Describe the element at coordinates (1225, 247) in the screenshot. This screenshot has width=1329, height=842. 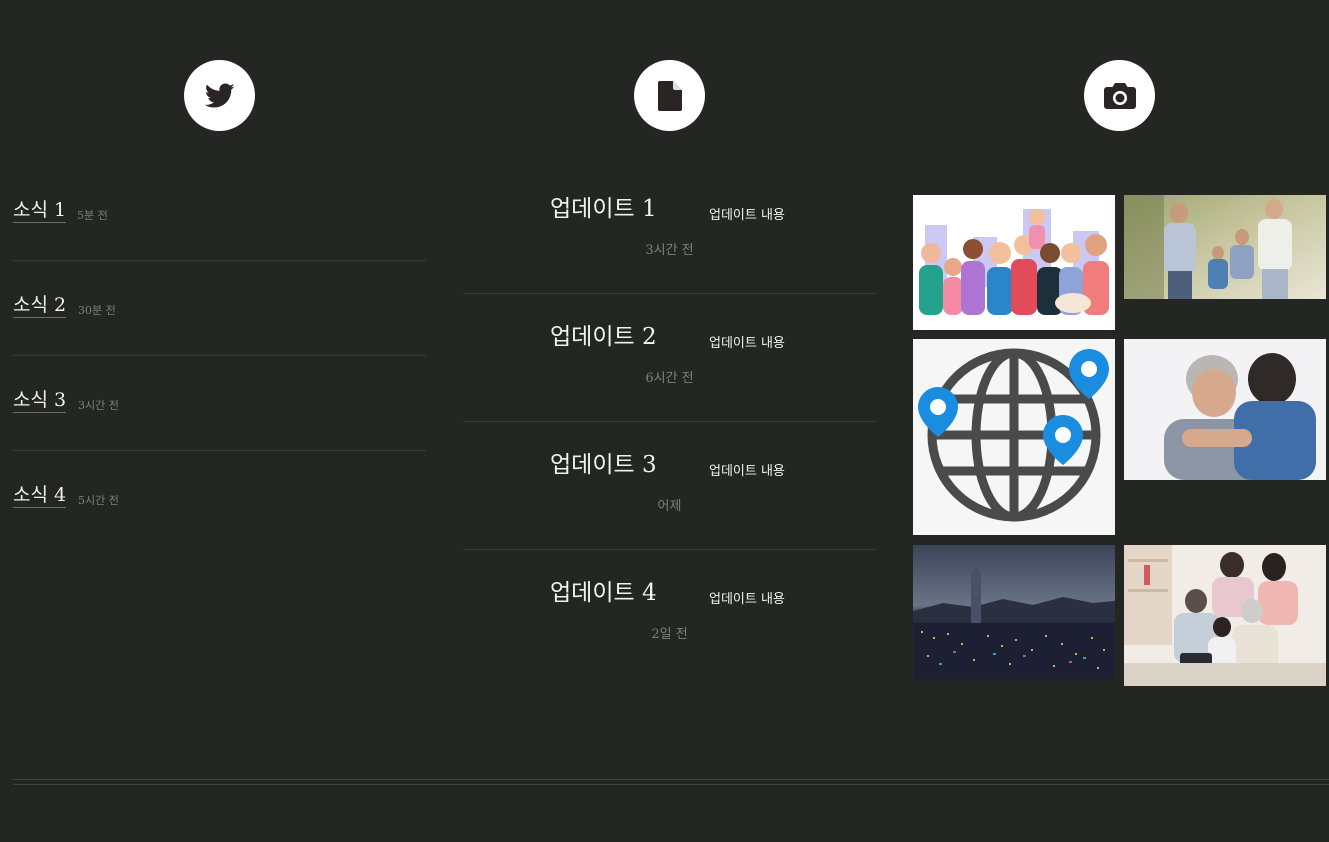
I see `family-walking-photo` at that location.